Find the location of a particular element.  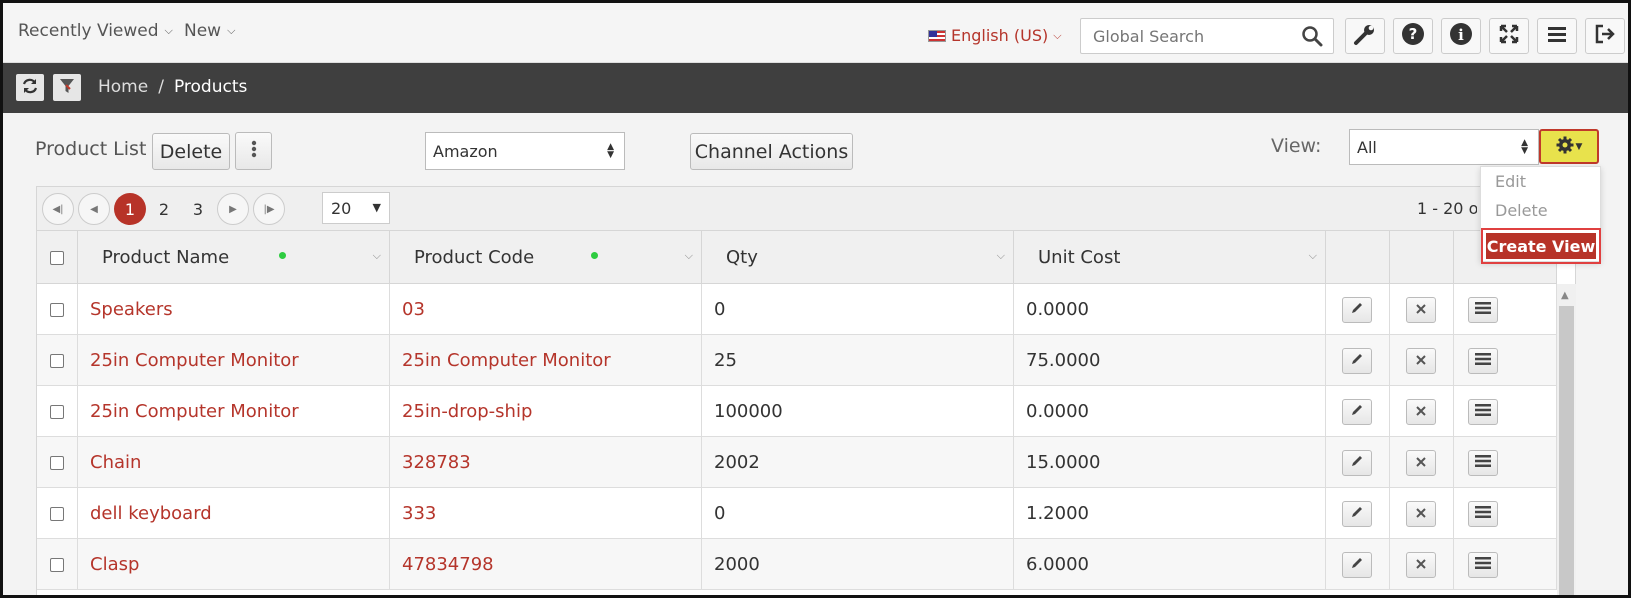

main-menu-button is located at coordinates (1557, 36).